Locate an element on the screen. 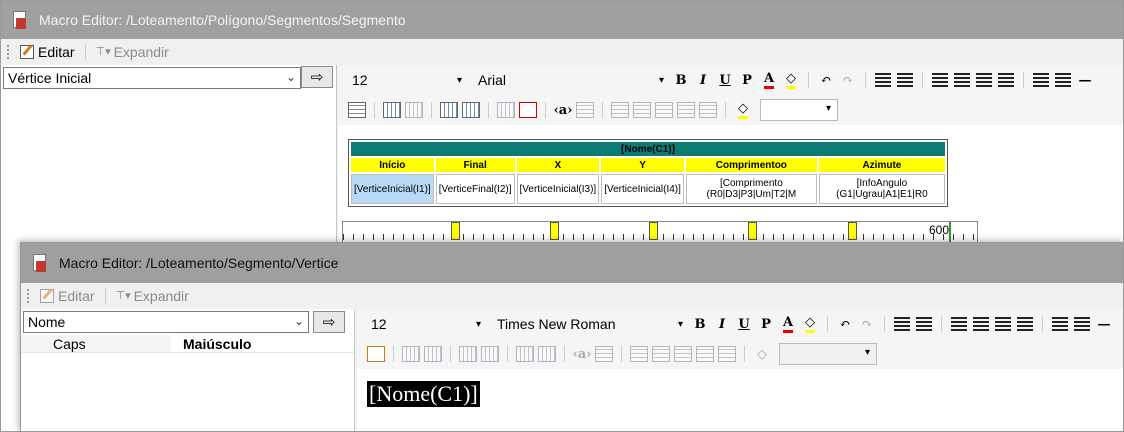 This screenshot has height=432, width=1124. italic-button: I is located at coordinates (722, 324).